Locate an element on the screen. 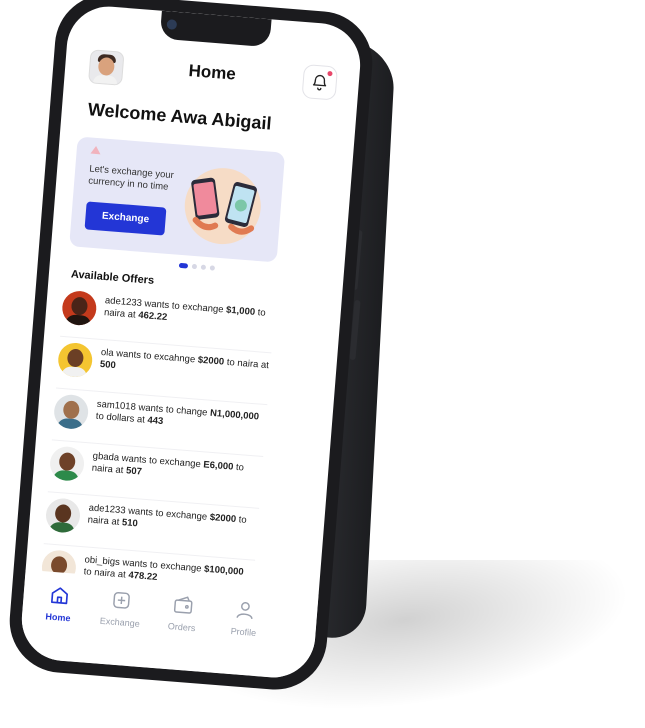 The height and width of the screenshot is (728, 645). triangle-decoration-icon is located at coordinates (96, 150).